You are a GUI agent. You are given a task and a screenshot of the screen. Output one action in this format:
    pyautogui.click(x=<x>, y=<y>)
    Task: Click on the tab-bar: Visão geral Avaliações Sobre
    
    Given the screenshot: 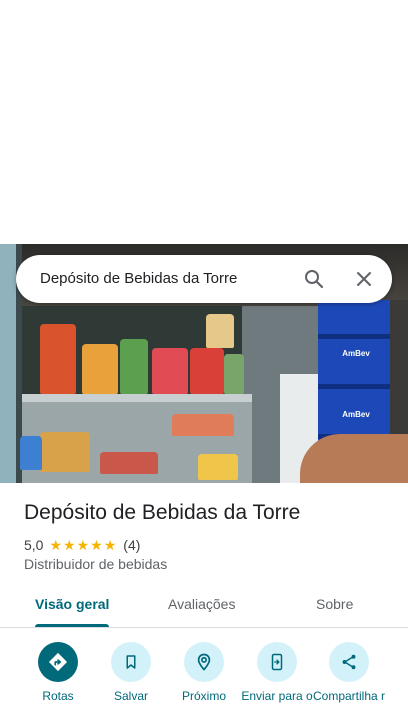 What is the action you would take?
    pyautogui.click(x=204, y=607)
    